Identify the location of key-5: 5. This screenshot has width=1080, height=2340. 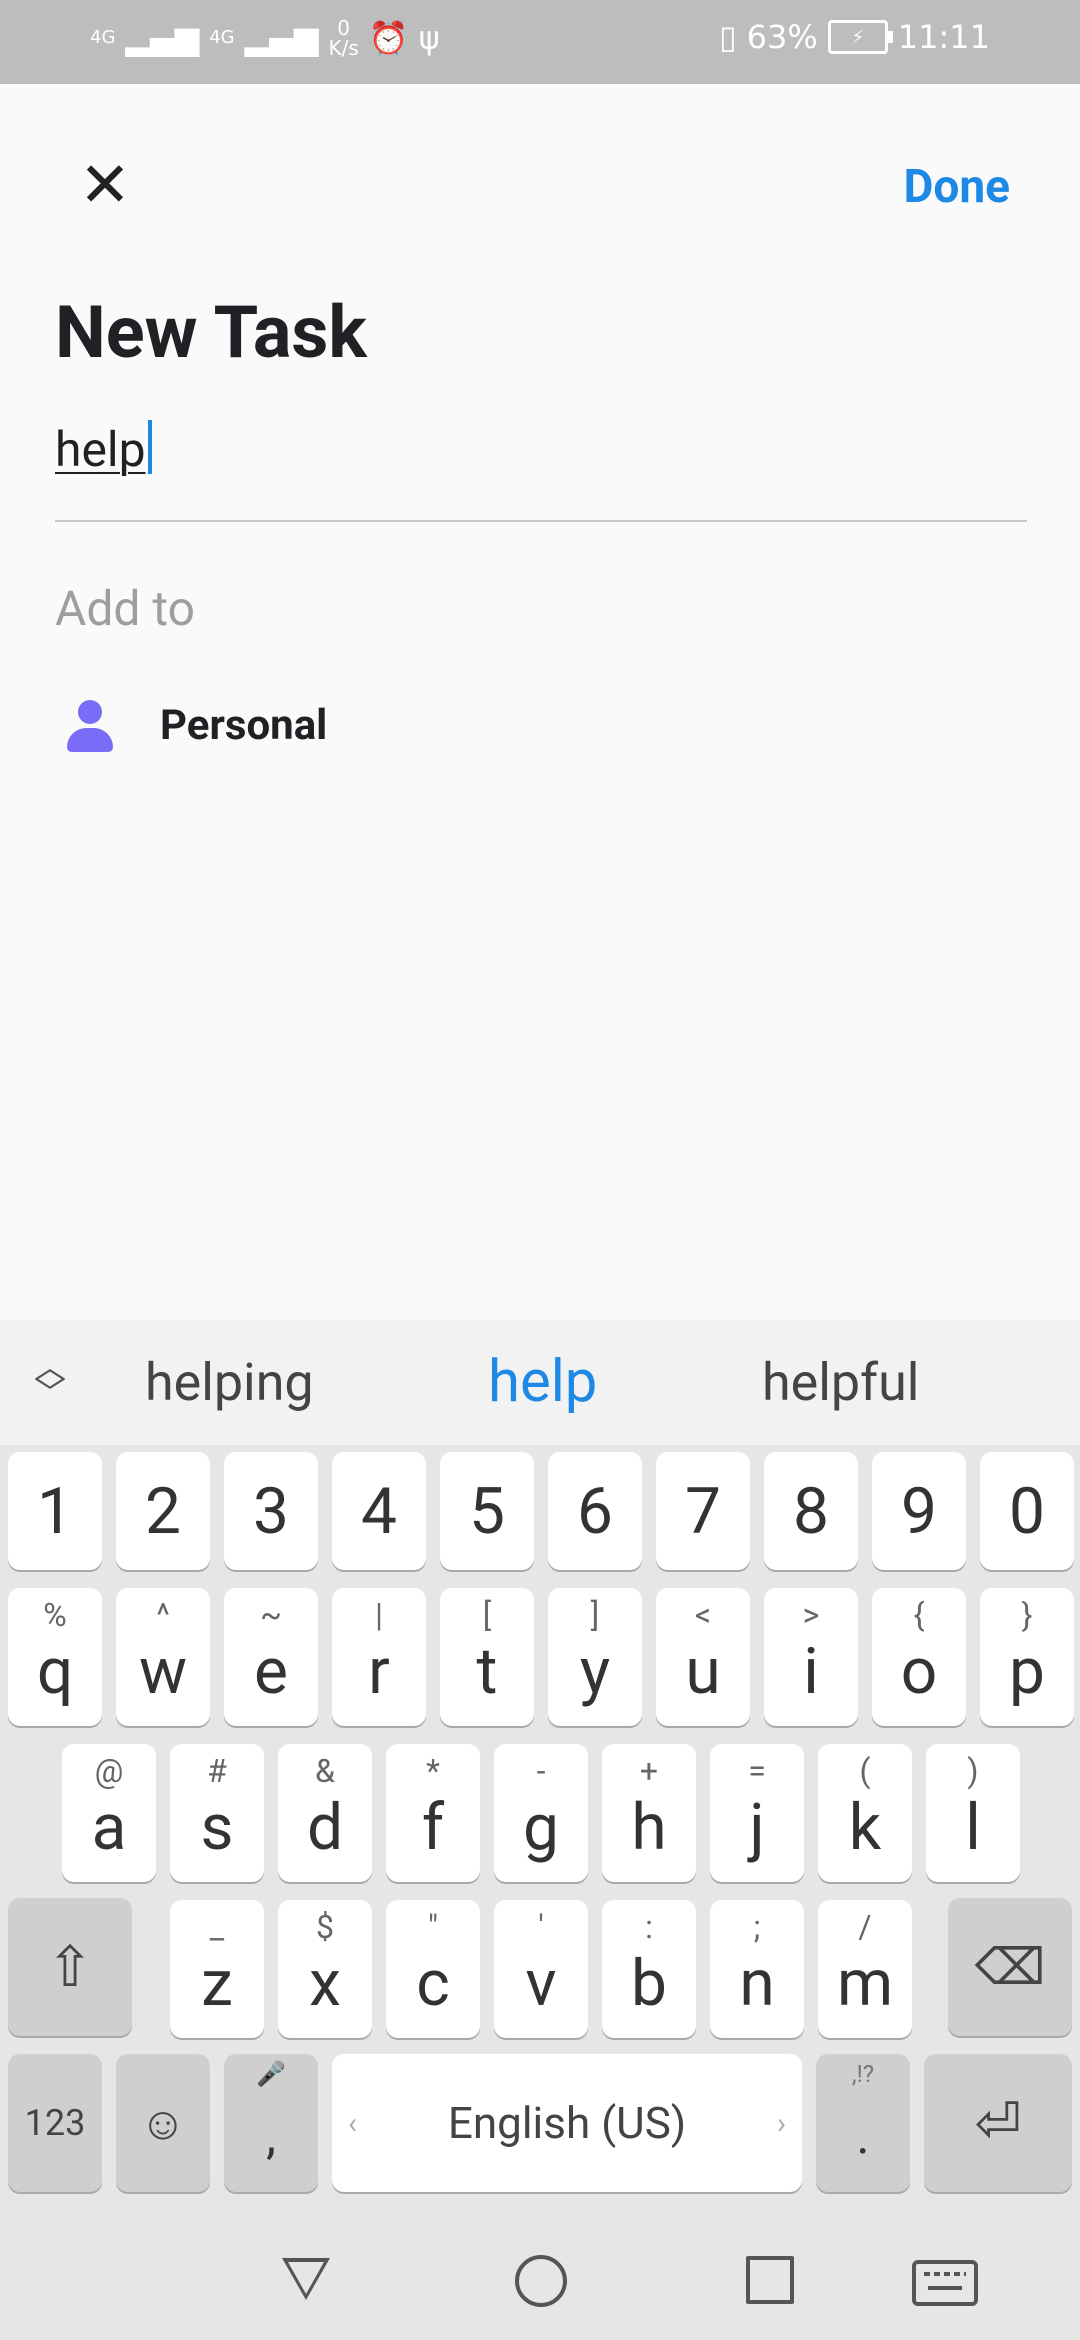
(487, 1511).